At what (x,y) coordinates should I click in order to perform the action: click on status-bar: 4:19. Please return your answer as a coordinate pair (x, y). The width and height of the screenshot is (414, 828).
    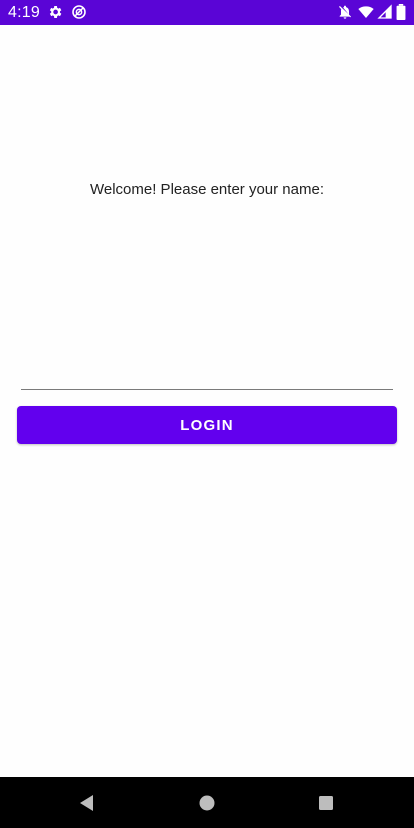
    Looking at the image, I should click on (207, 12).